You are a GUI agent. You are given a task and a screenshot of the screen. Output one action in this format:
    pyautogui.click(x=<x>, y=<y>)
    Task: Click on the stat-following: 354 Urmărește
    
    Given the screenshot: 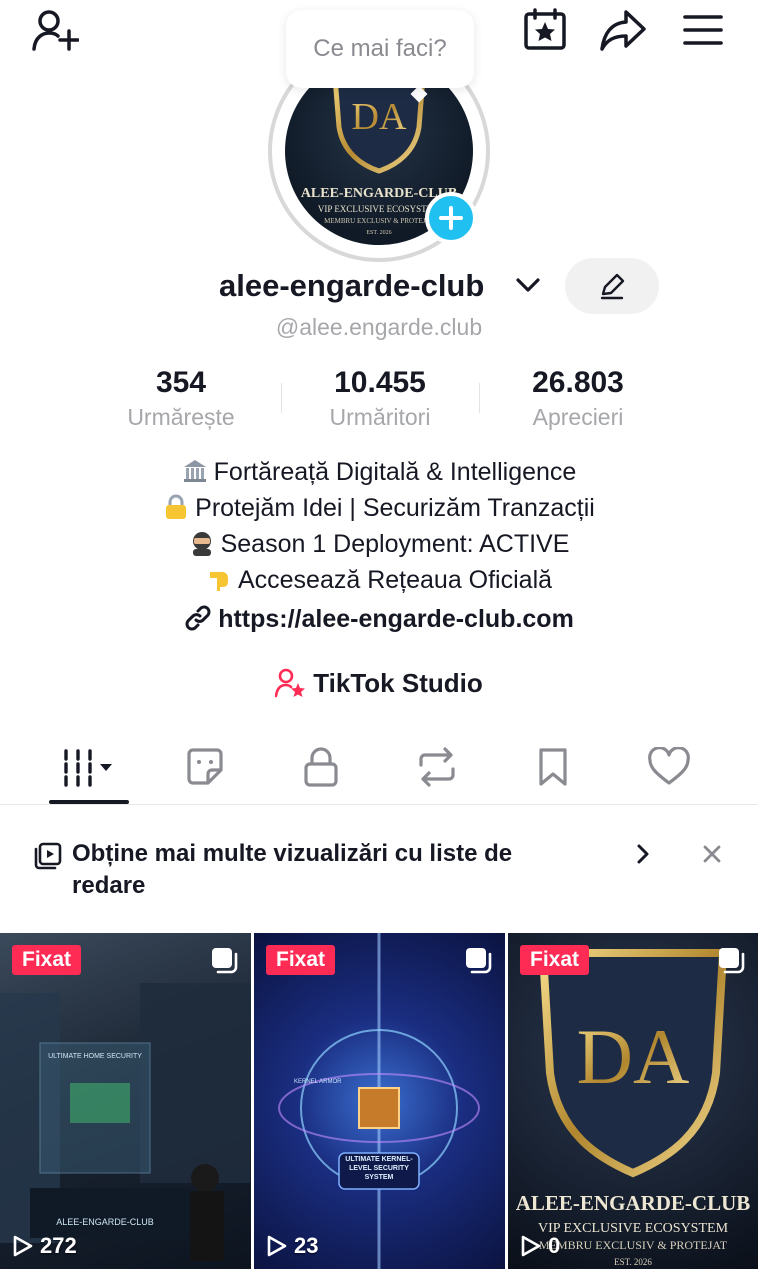 What is the action you would take?
    pyautogui.click(x=181, y=398)
    